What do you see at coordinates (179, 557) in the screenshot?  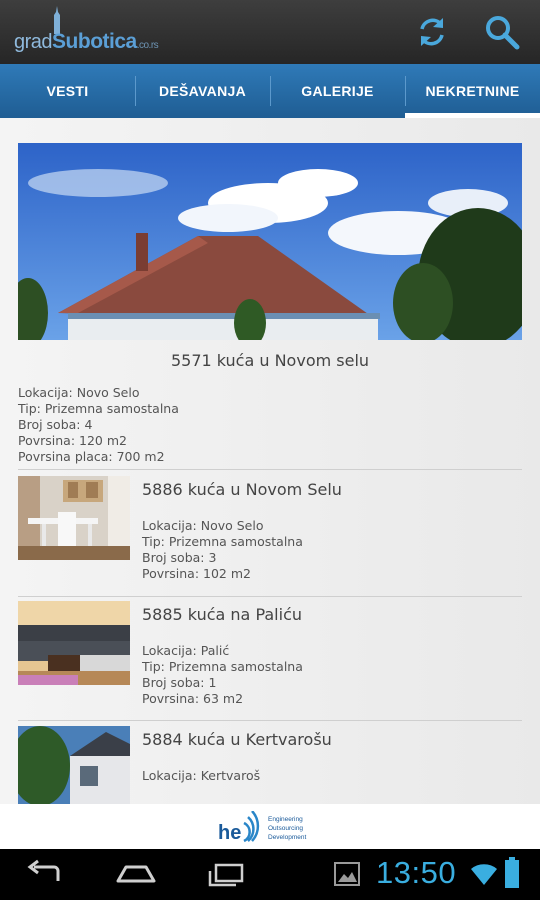 I see `detail-rooms: Broj soba: 3` at bounding box center [179, 557].